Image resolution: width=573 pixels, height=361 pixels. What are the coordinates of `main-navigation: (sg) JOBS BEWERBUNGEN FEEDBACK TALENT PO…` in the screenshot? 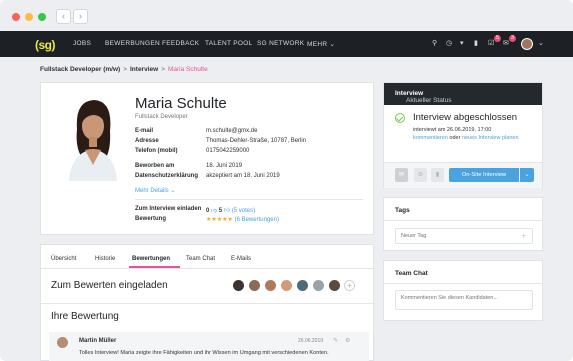 It's located at (286, 44).